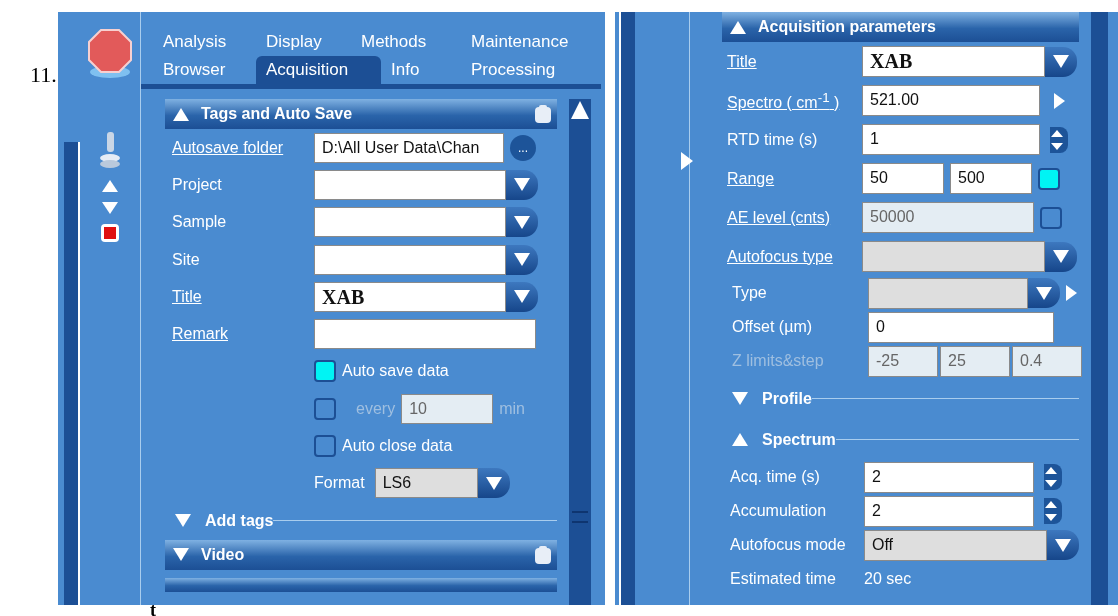  I want to click on up-arrow-icon, so click(110, 186).